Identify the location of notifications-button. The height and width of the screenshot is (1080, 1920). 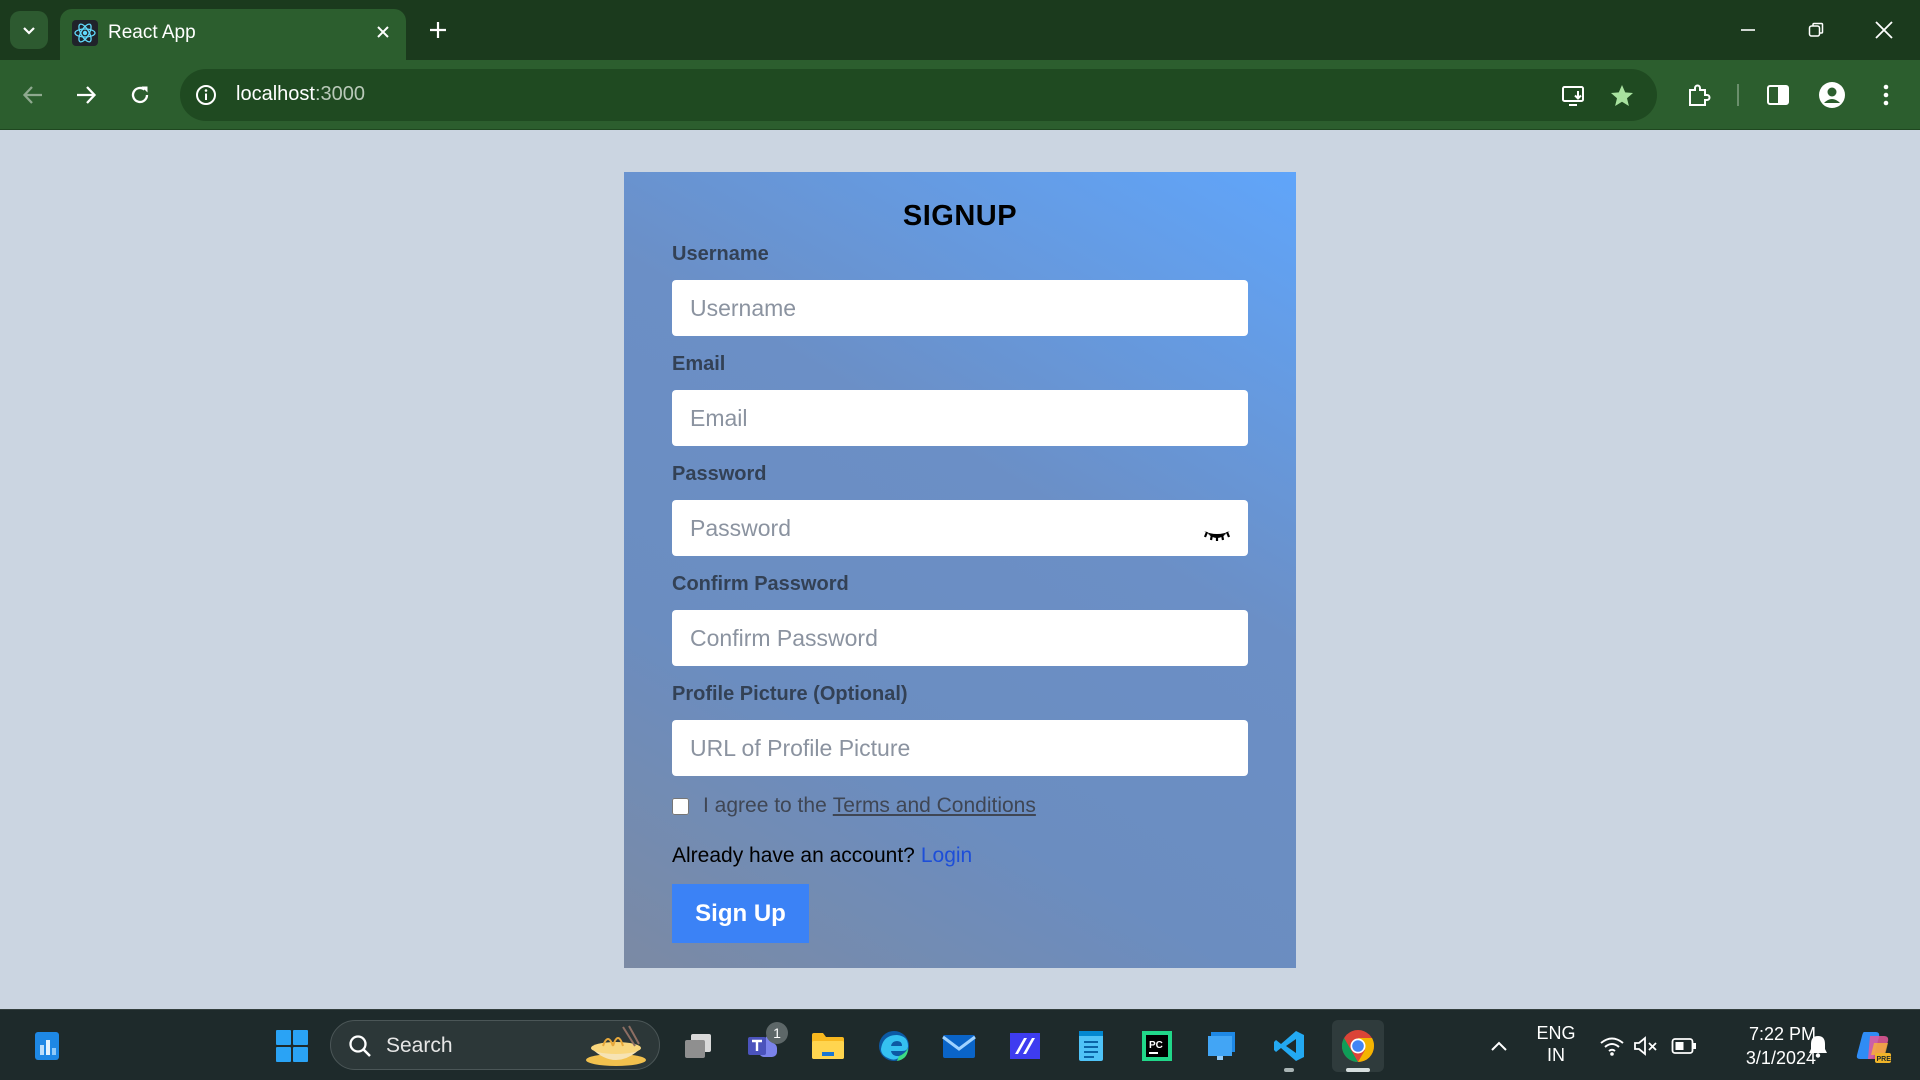
(1818, 1046).